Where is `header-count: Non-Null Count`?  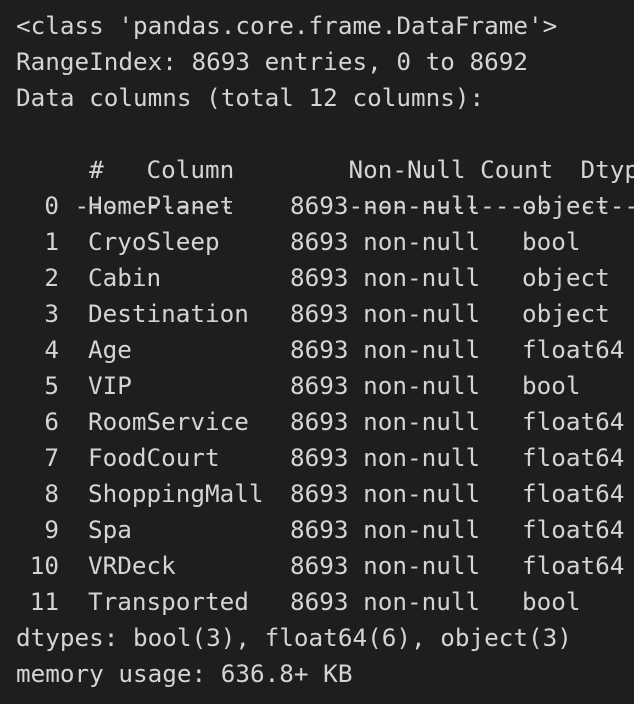
header-count: Non-Null Count is located at coordinates (451, 169).